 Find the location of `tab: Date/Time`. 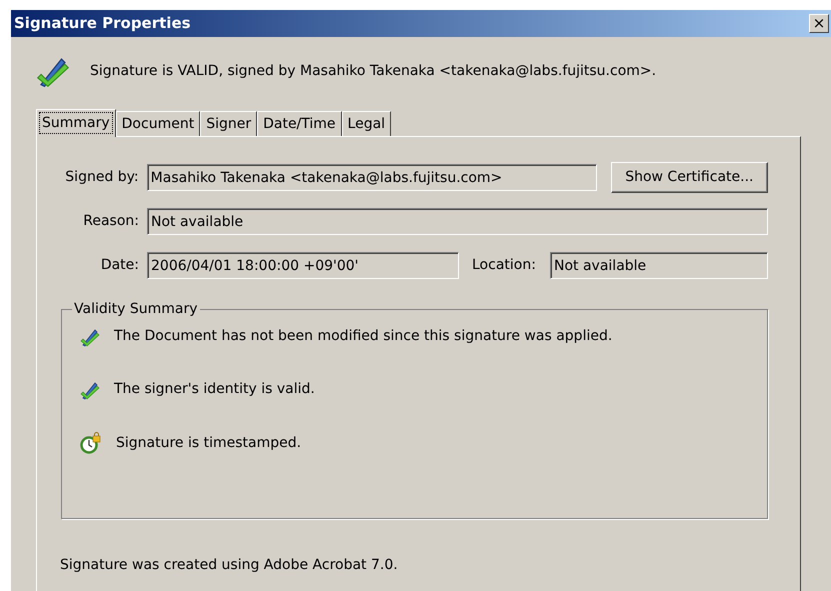

tab: Date/Time is located at coordinates (299, 123).